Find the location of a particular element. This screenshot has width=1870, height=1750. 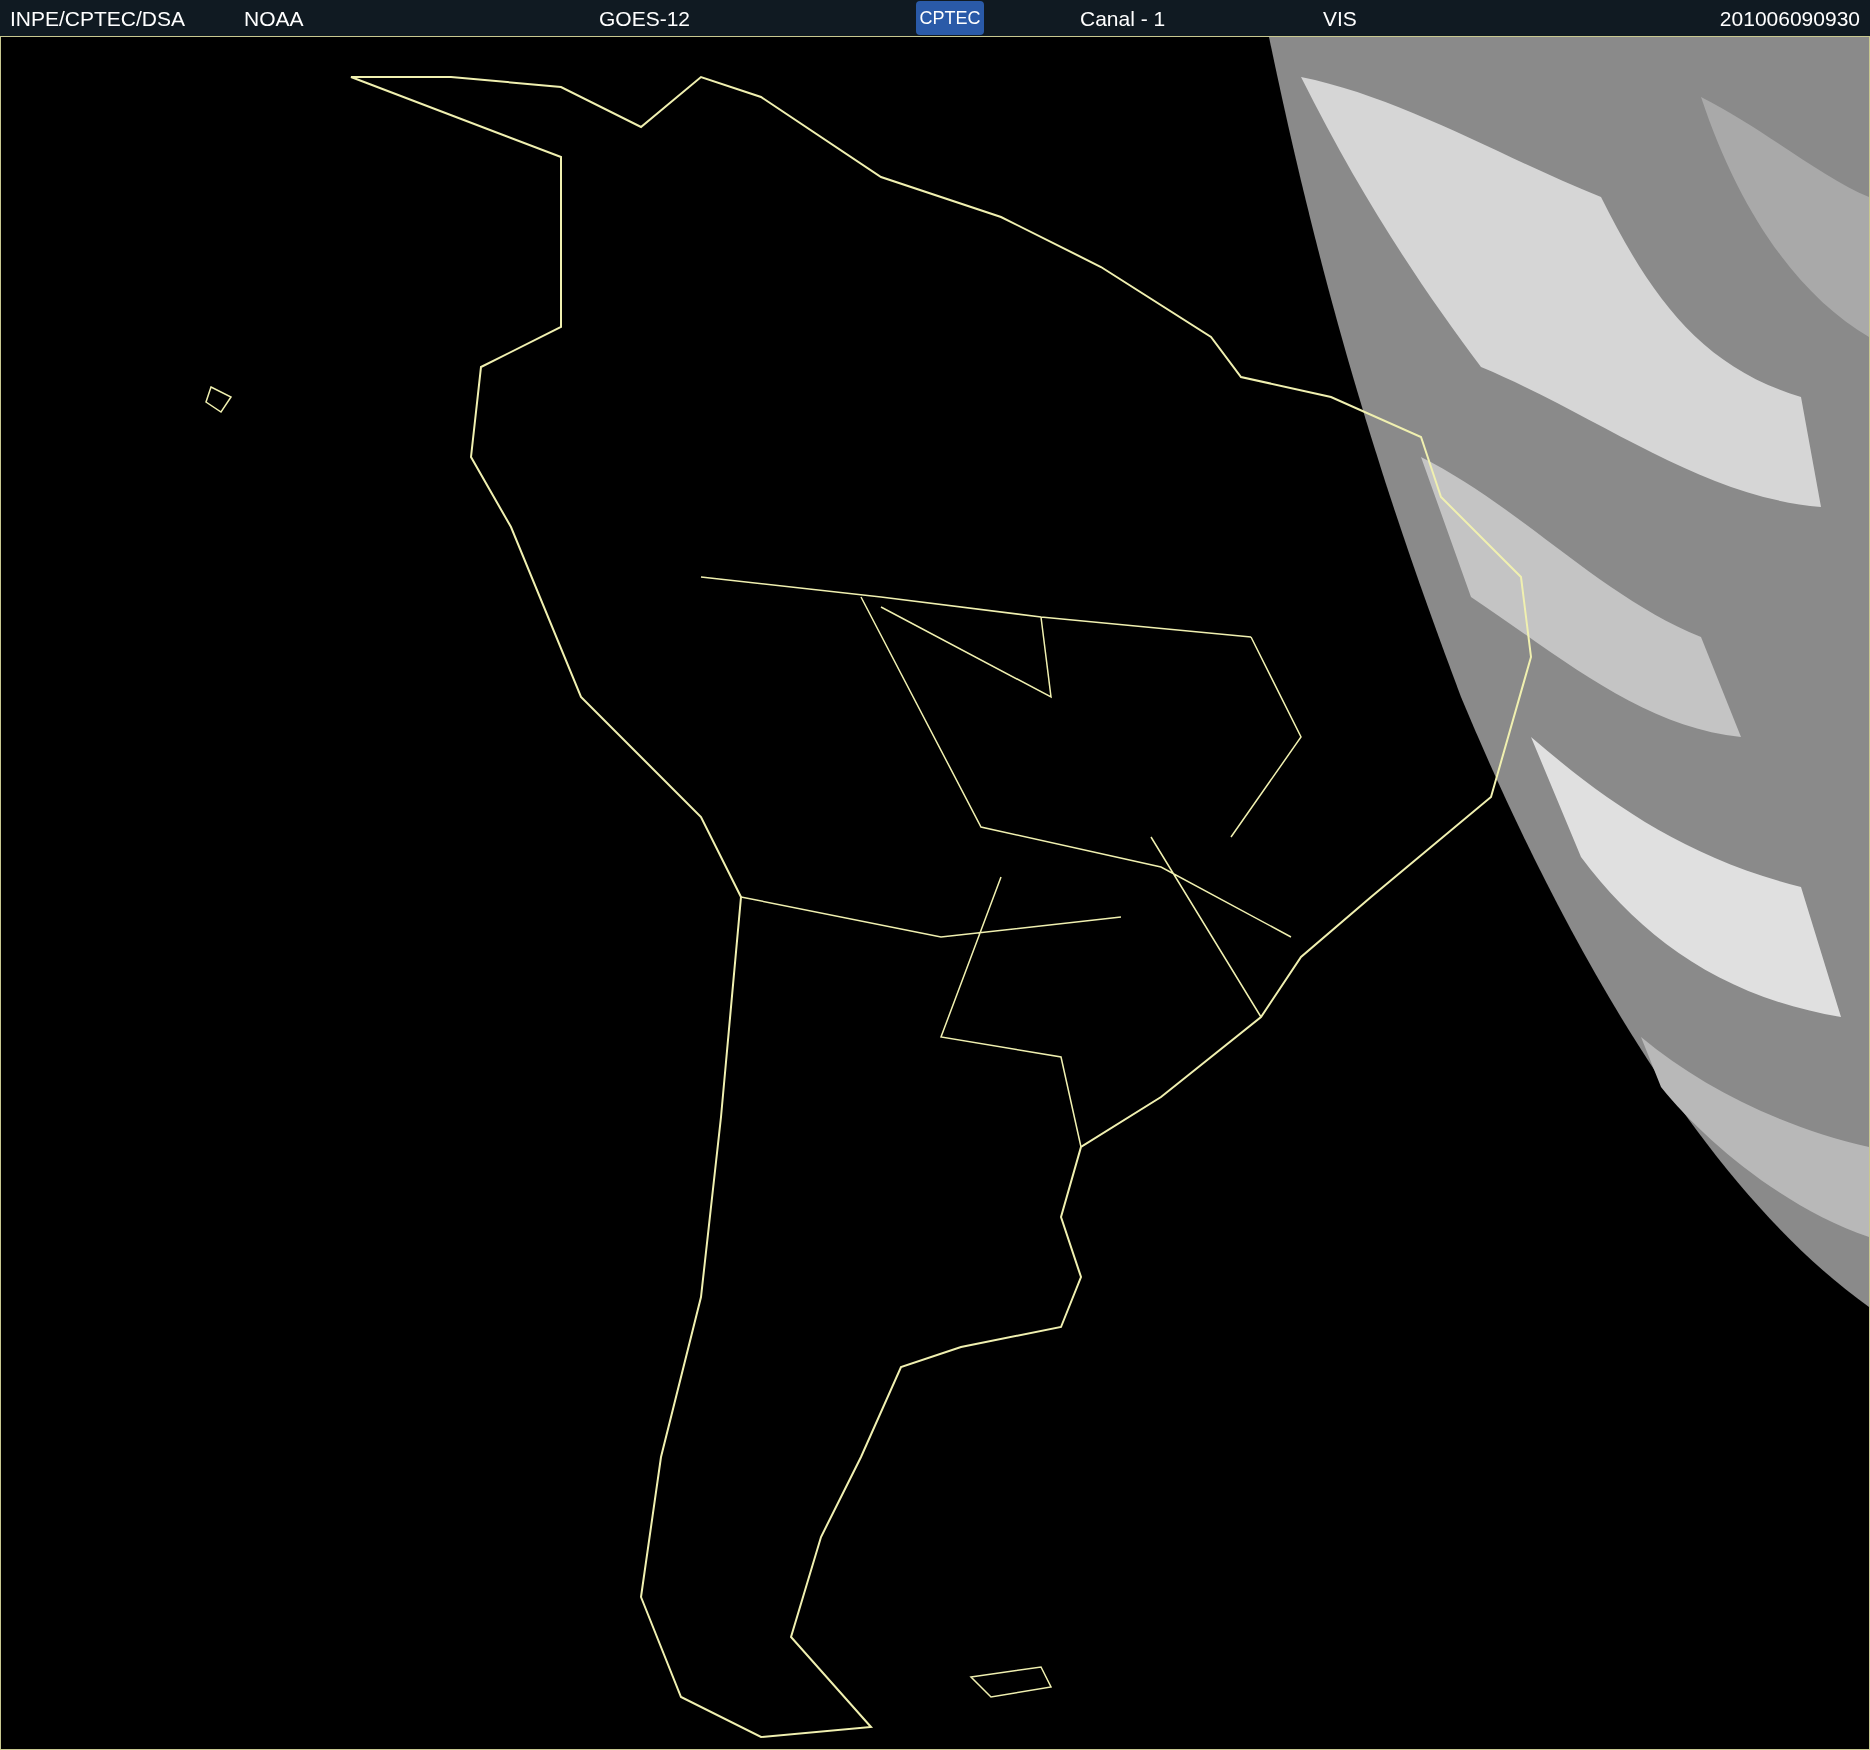

source-label: INPE/CPTEC/DSA is located at coordinates (98, 18).